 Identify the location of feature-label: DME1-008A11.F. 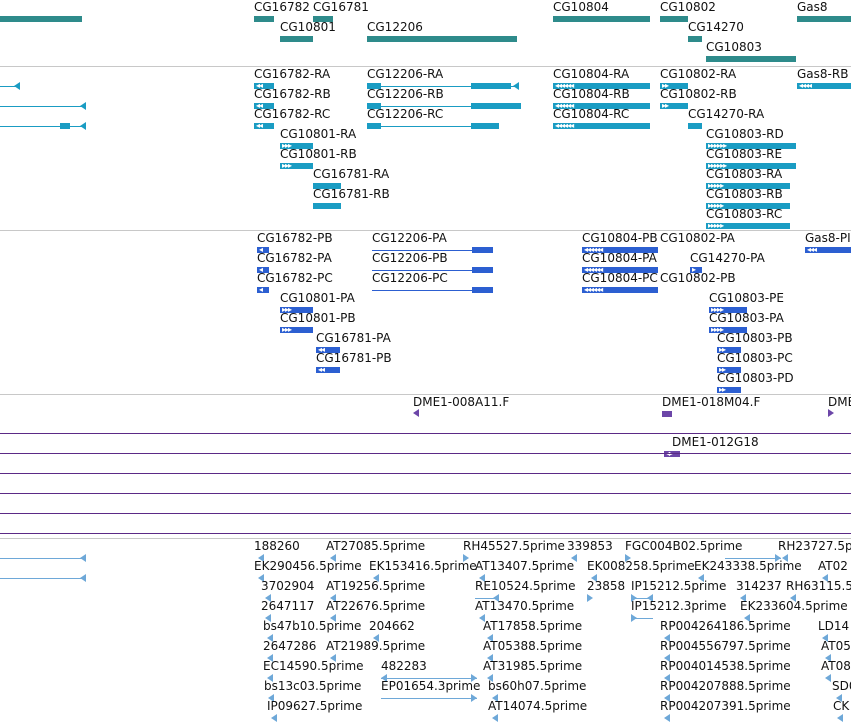
(461, 402).